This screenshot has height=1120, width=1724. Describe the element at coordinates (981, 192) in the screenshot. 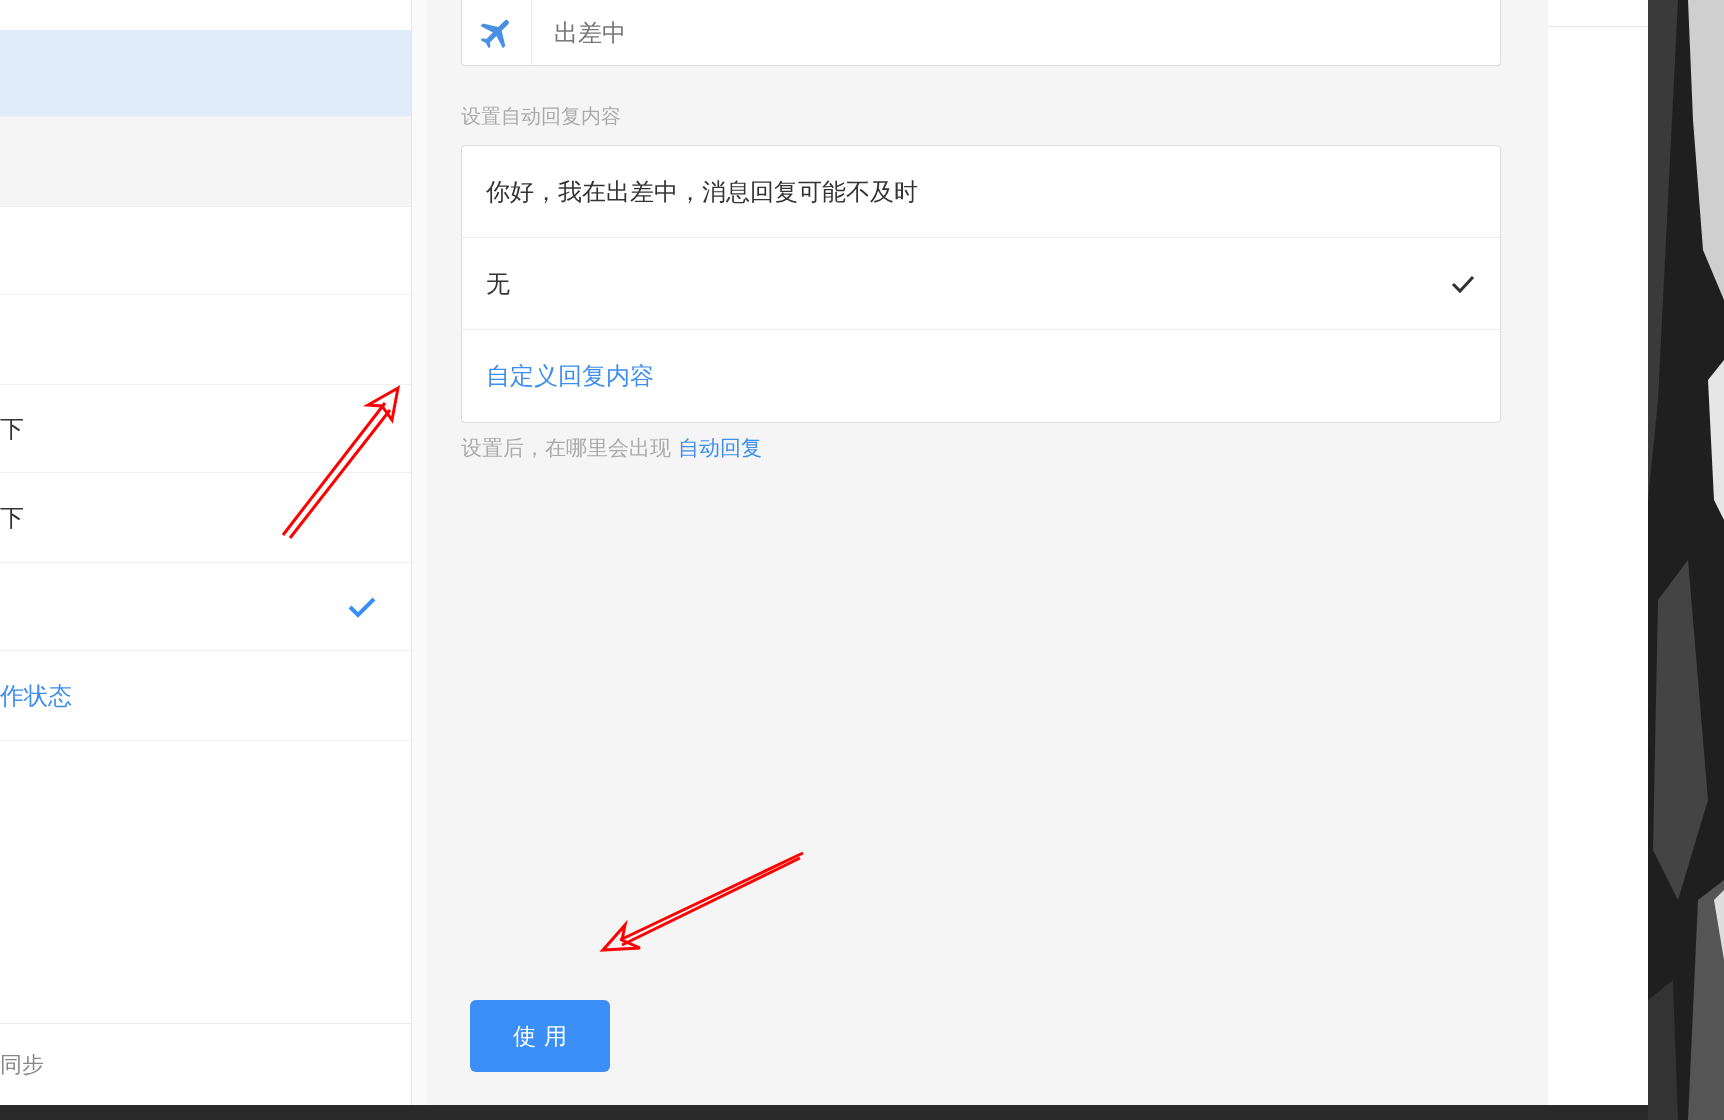

I see `reply-option: 你好，我在出差中，消息回复可能不及时` at that location.